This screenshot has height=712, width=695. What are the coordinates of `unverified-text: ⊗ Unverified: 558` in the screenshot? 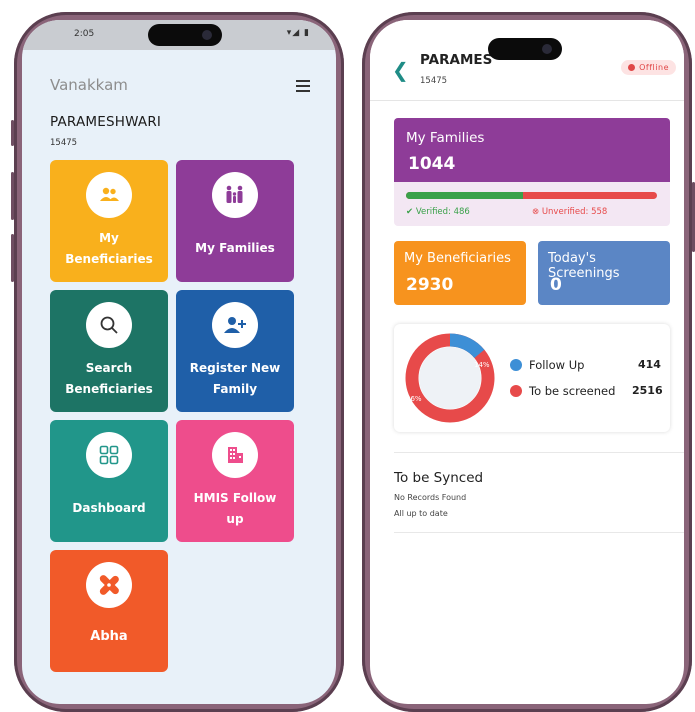 It's located at (570, 212).